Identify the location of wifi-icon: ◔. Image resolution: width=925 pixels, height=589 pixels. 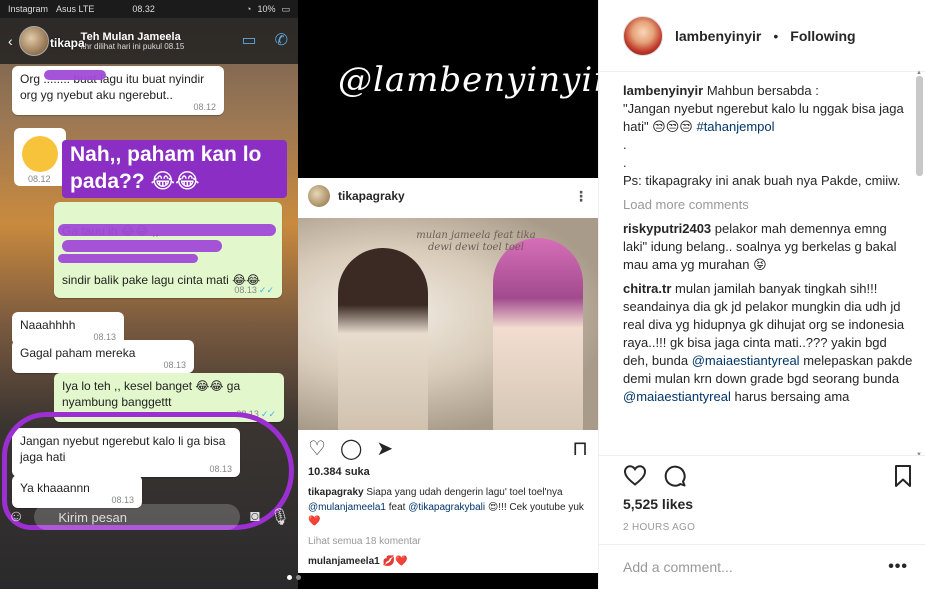
(249, 8).